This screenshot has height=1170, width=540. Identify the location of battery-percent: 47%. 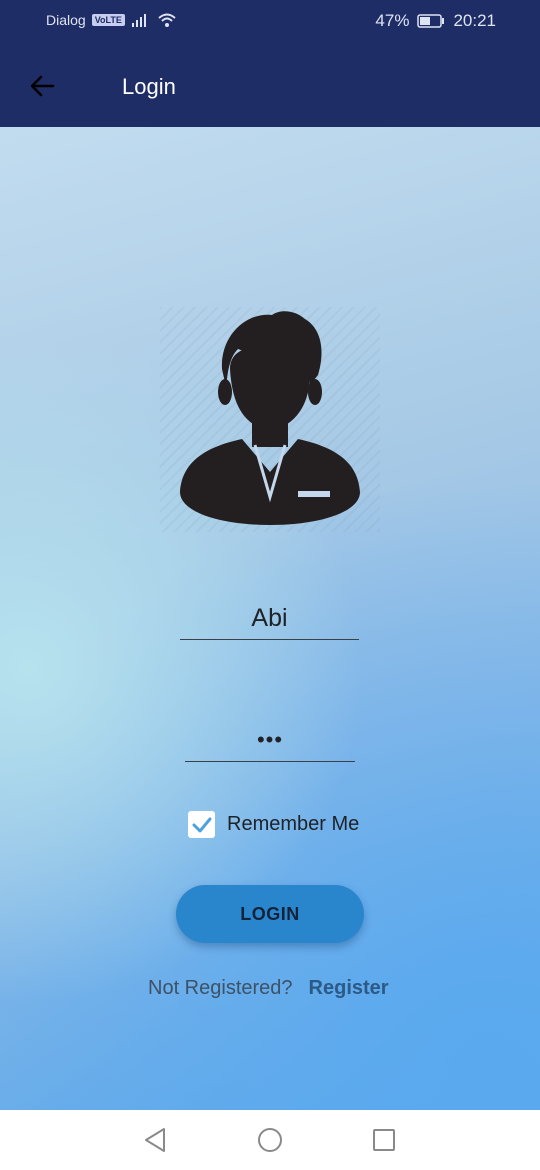
(392, 20).